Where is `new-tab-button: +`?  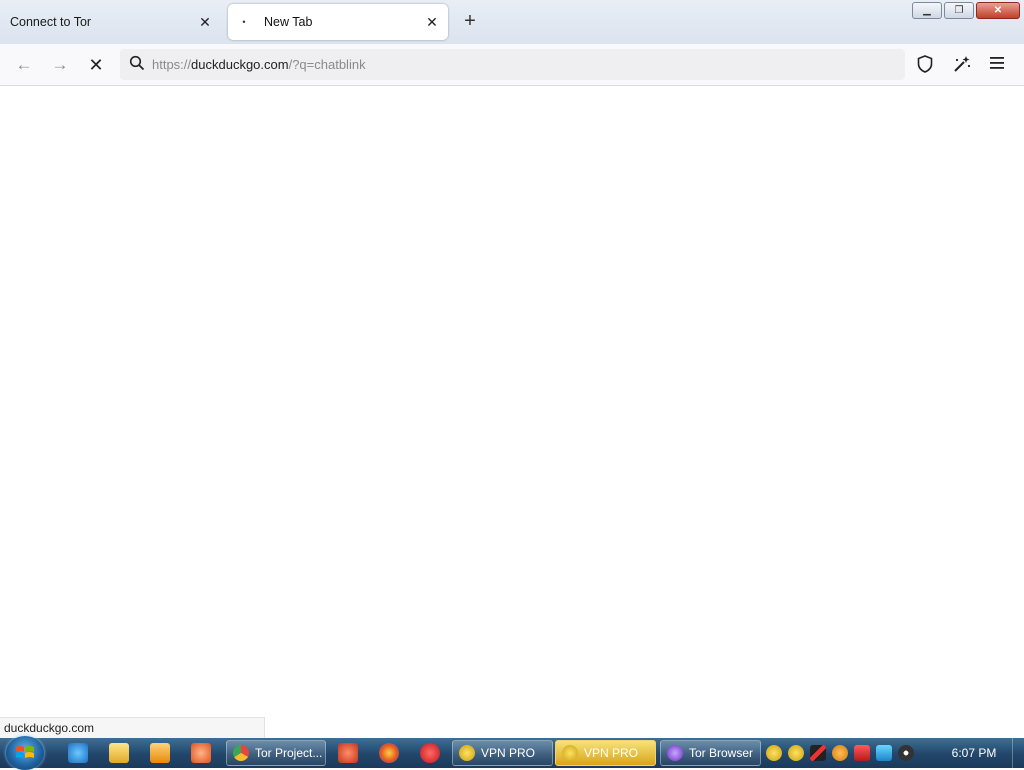 new-tab-button: + is located at coordinates (470, 21).